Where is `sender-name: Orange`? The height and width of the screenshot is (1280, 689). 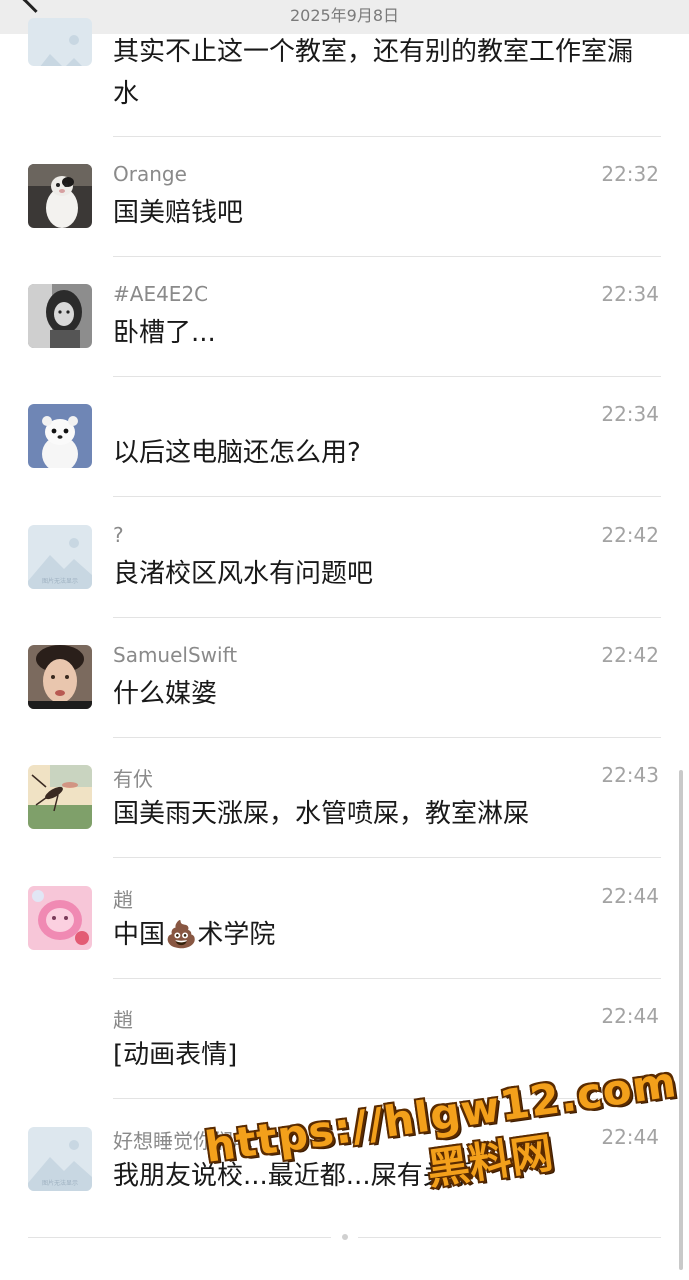 sender-name: Orange is located at coordinates (150, 174).